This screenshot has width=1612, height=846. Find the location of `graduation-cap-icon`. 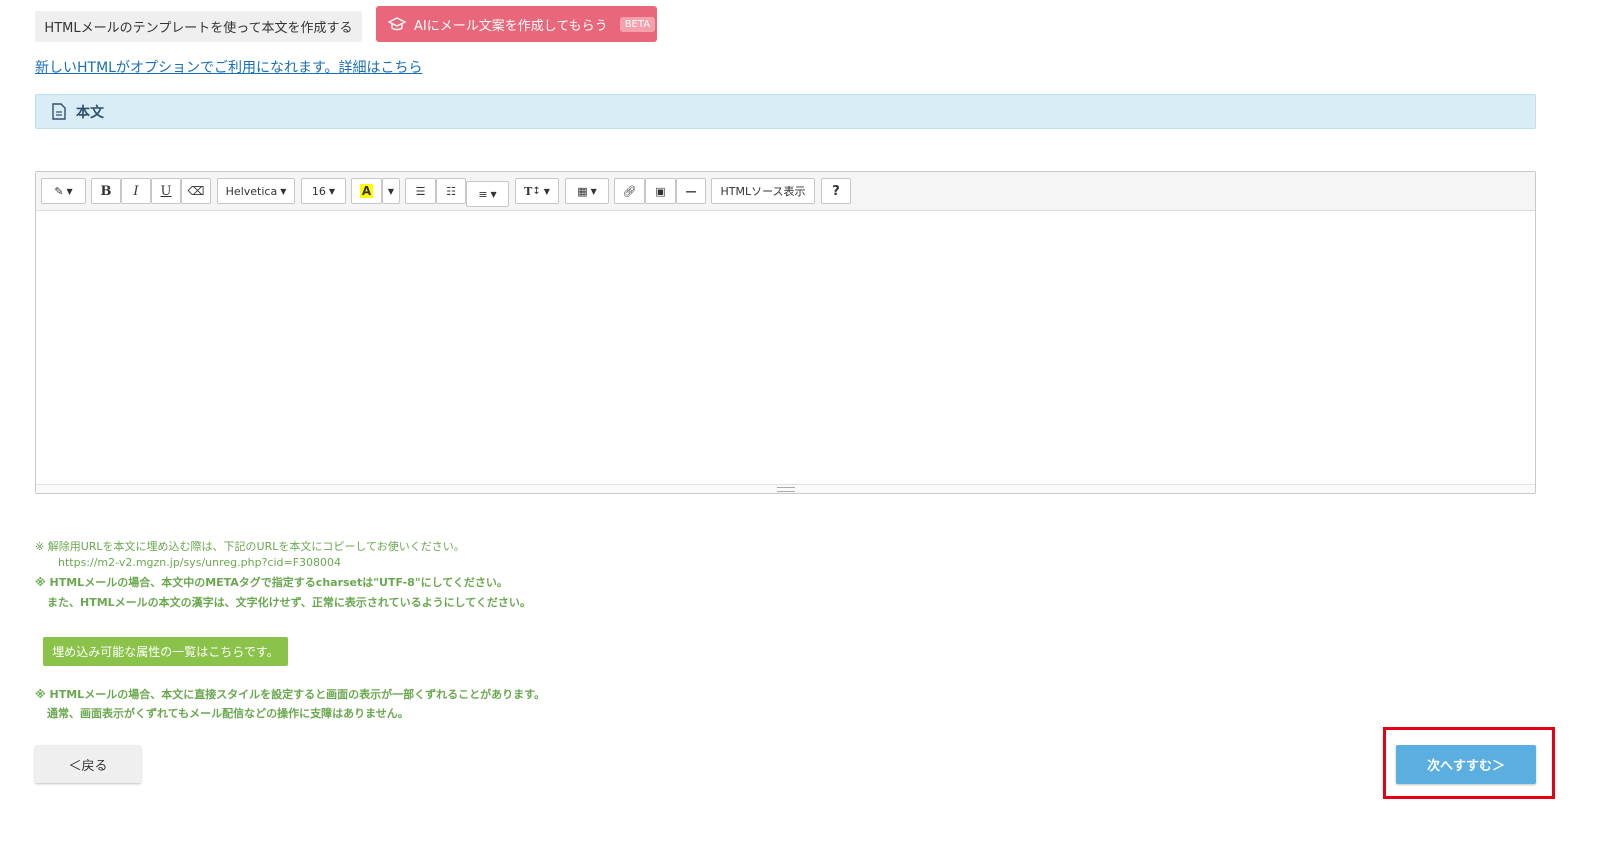

graduation-cap-icon is located at coordinates (397, 24).